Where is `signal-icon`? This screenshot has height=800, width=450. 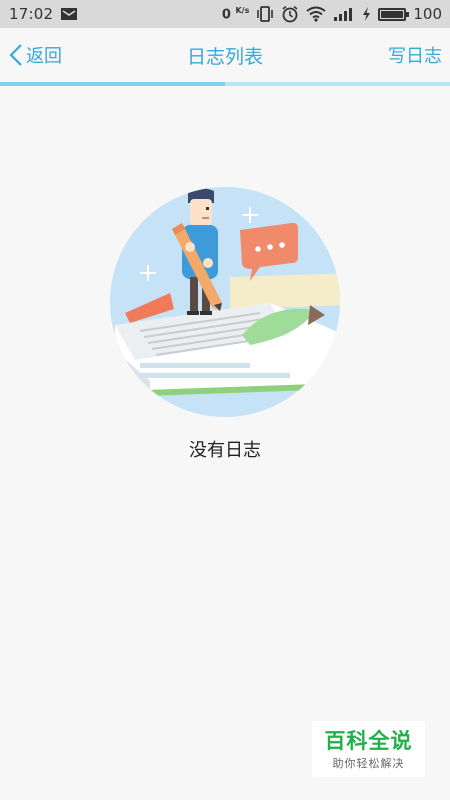
signal-icon is located at coordinates (343, 14).